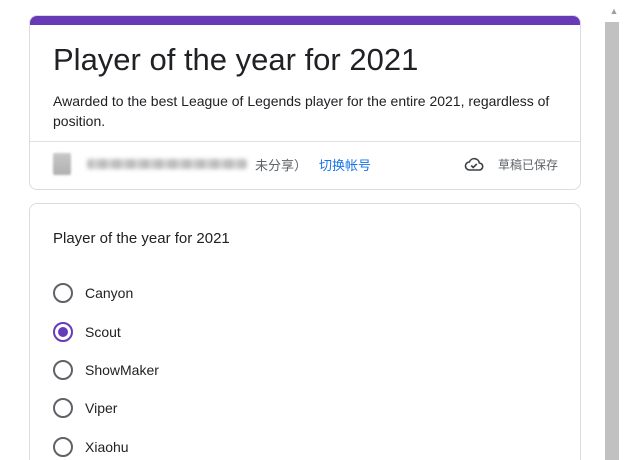 The width and height of the screenshot is (640, 460). Describe the element at coordinates (612, 241) in the screenshot. I see `scroll-thumb` at that location.